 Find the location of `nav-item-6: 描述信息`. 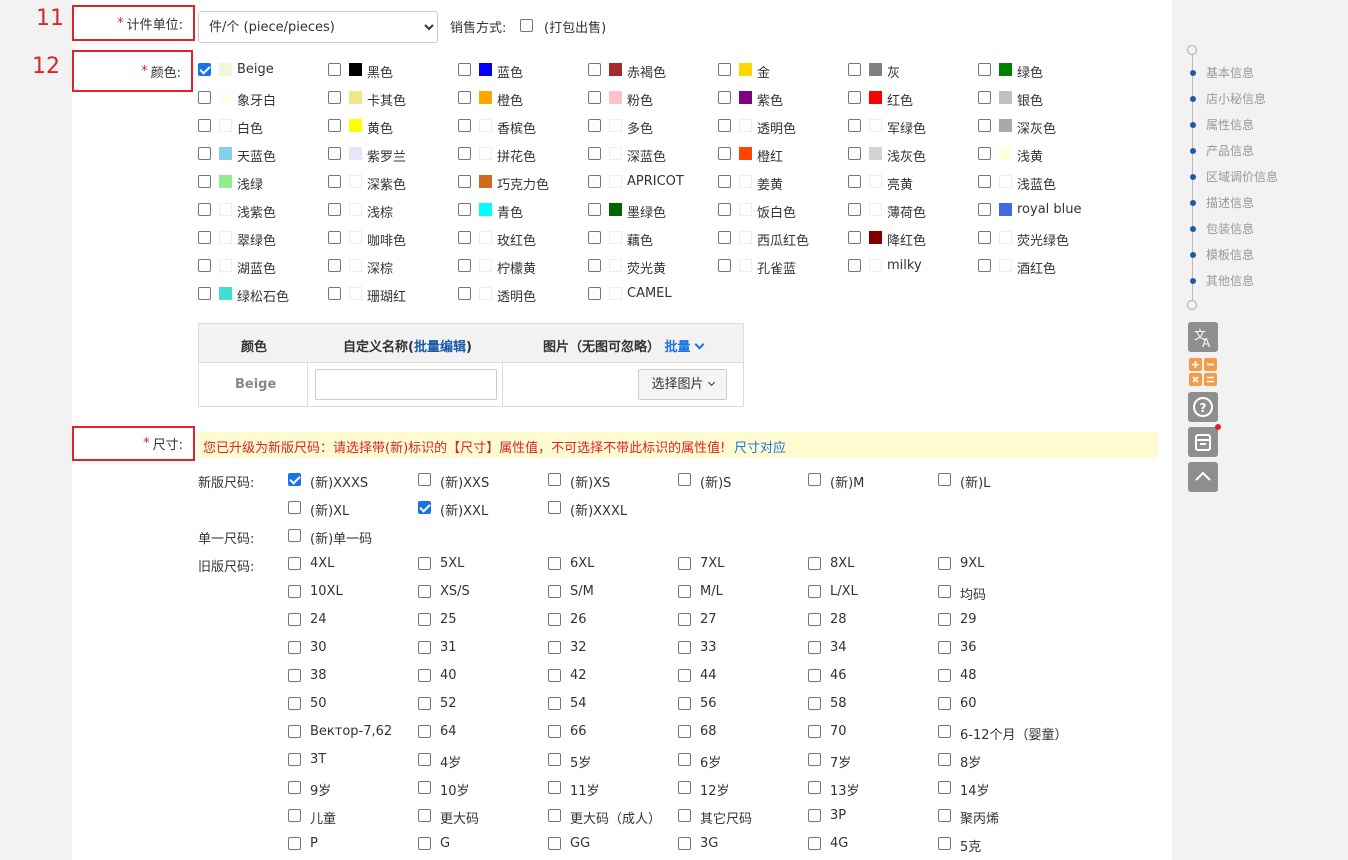

nav-item-6: 描述信息 is located at coordinates (1230, 202).